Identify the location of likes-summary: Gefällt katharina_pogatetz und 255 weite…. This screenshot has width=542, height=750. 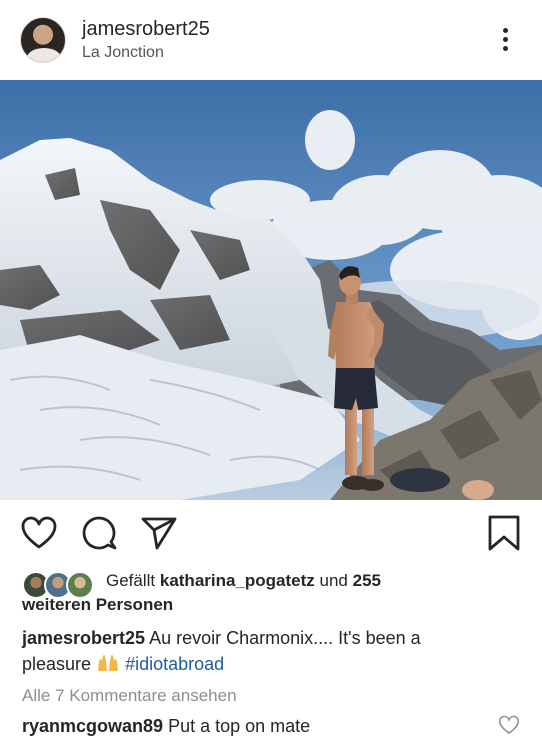
(272, 593).